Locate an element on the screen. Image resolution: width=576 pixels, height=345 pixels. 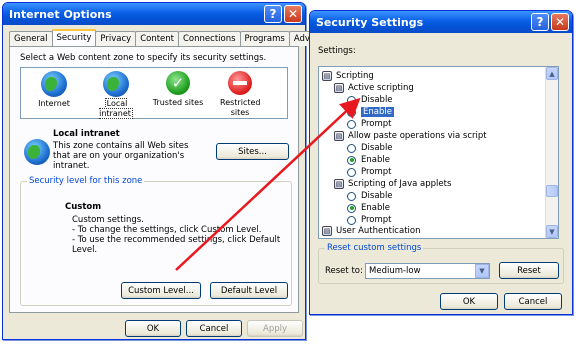
zone-internet: Internet is located at coordinates (54, 90).